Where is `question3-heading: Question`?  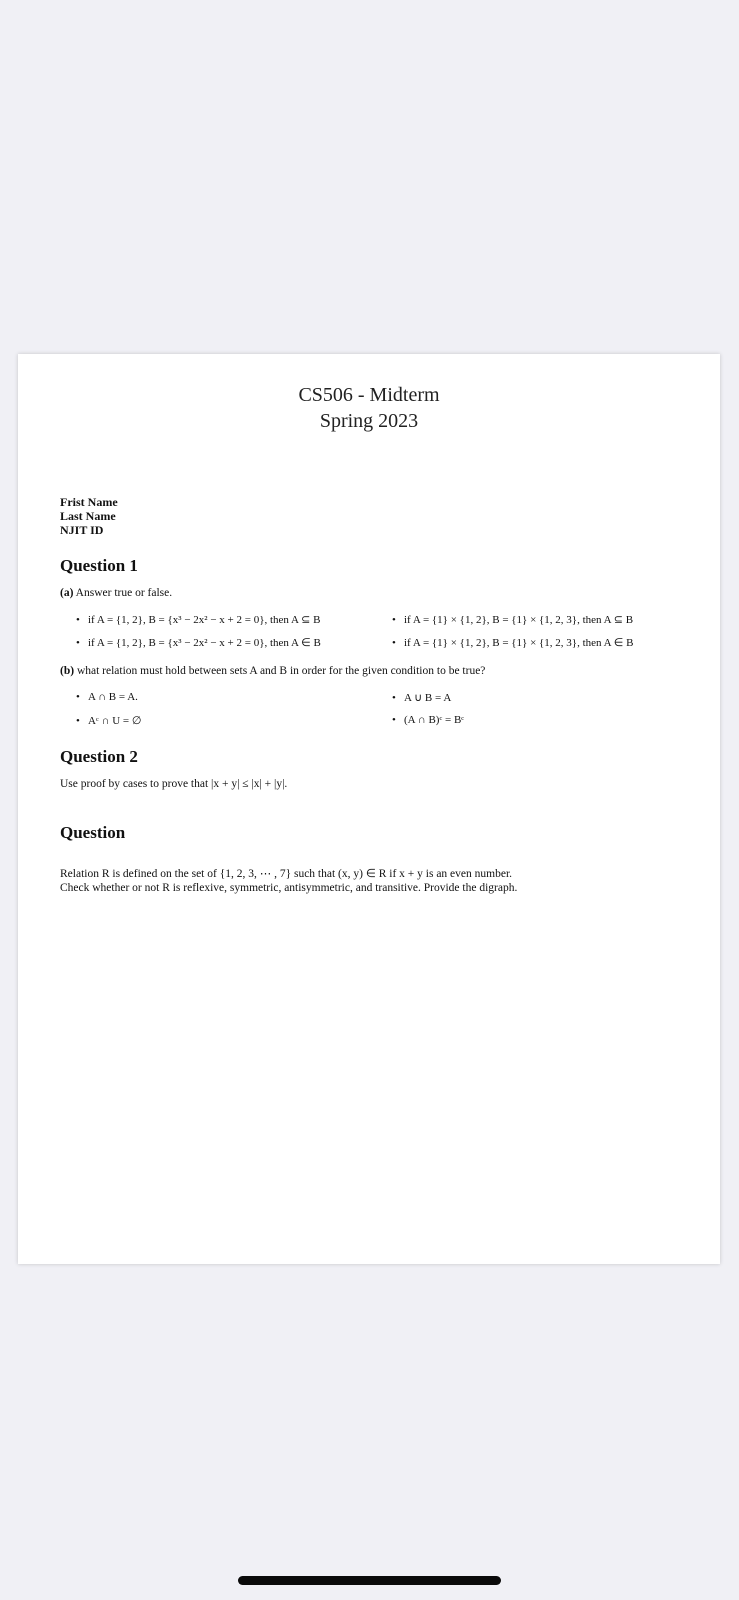
question3-heading: Question is located at coordinates (93, 832).